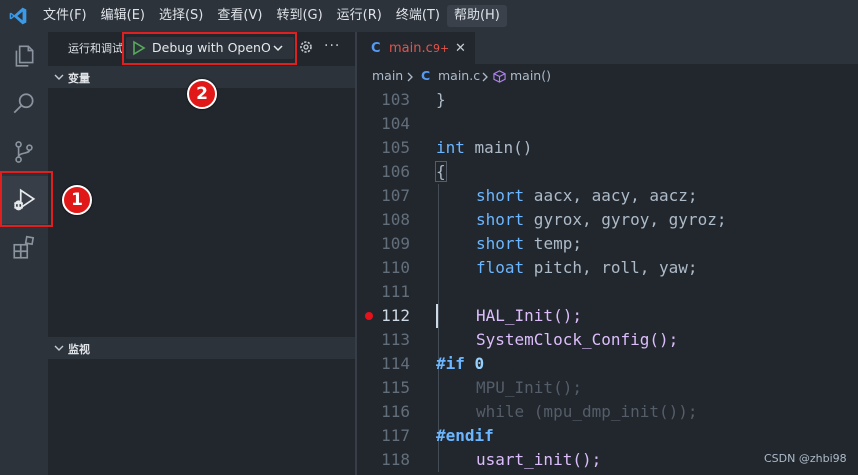 The width and height of the screenshot is (858, 475). I want to click on code-line: 110 float pitch, roll, yaw;, so click(607, 268).